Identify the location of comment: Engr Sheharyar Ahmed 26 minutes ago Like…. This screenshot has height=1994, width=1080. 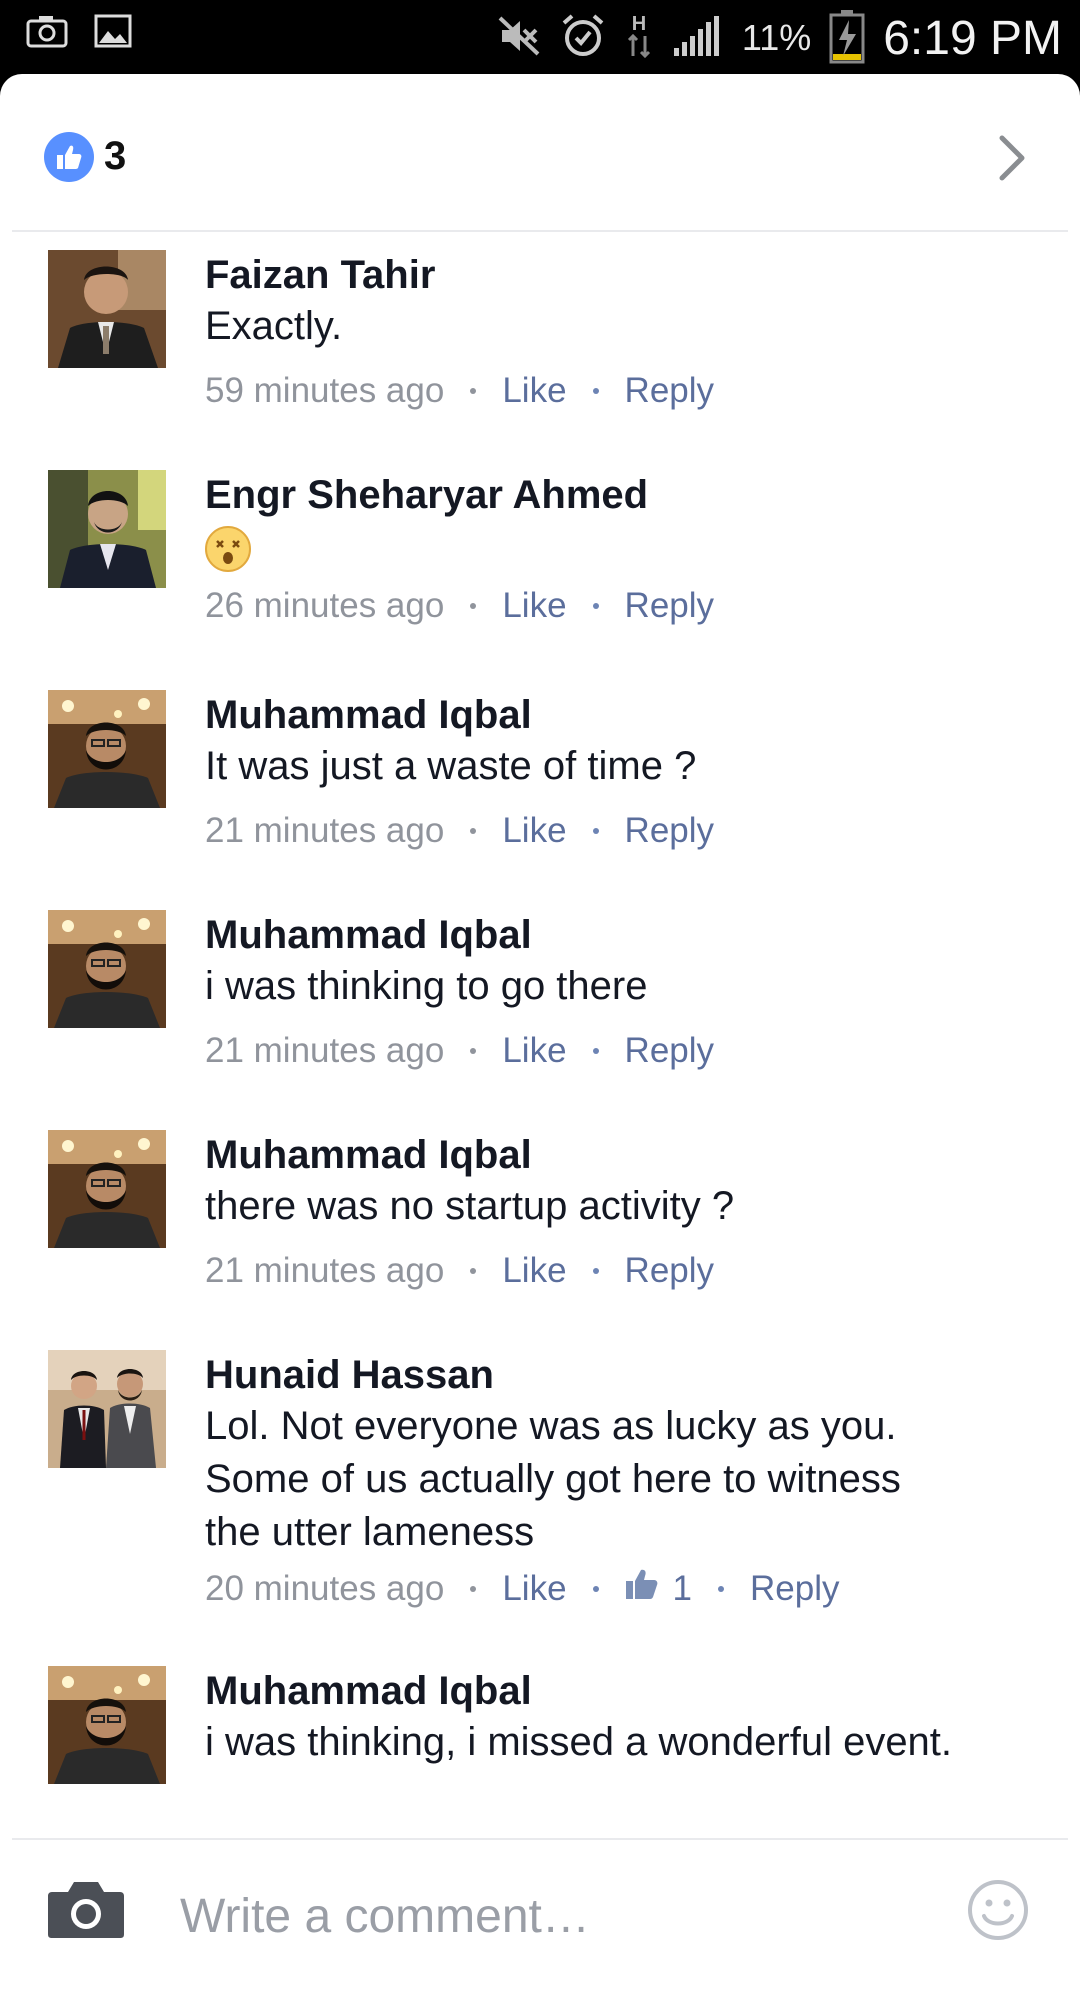
(540, 580).